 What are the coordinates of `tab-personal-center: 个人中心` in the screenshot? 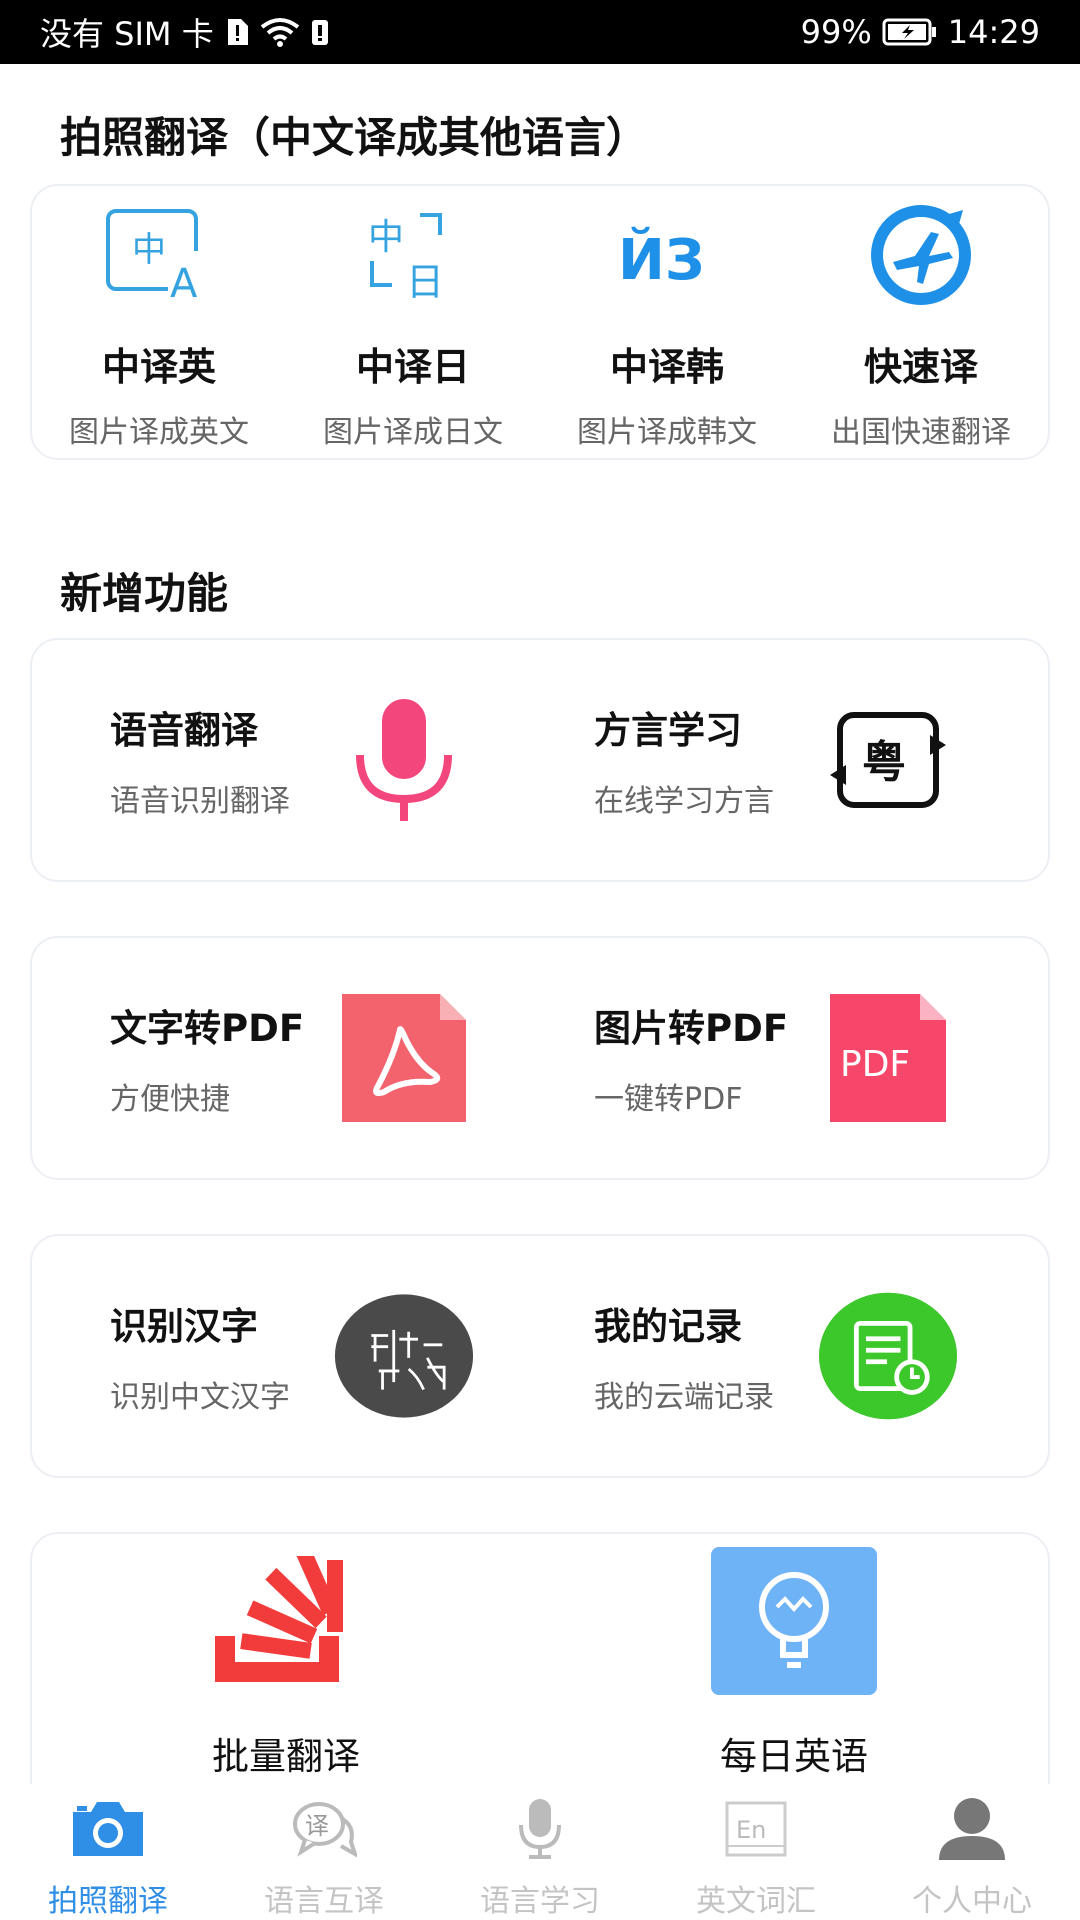 It's located at (972, 1852).